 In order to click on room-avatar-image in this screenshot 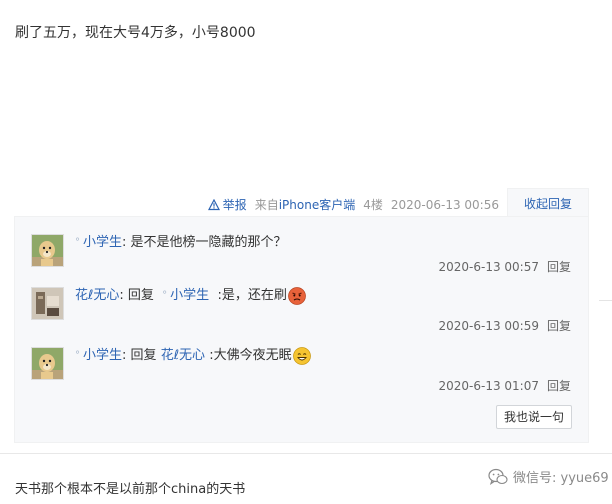, I will do `click(47, 303)`.